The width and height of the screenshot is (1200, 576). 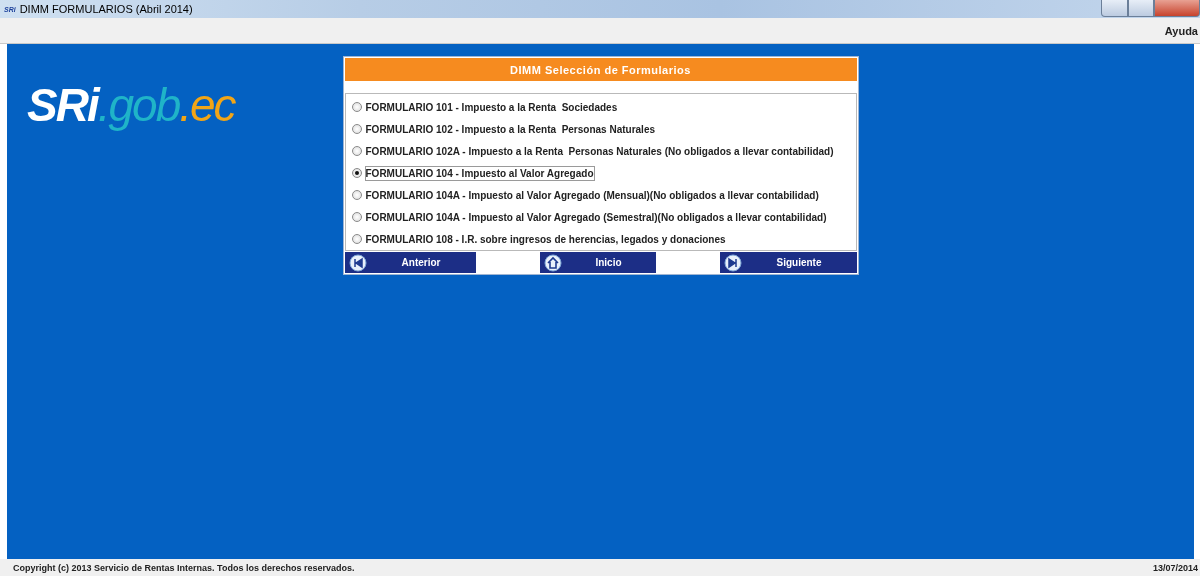 What do you see at coordinates (1177, 8) in the screenshot?
I see `close-button` at bounding box center [1177, 8].